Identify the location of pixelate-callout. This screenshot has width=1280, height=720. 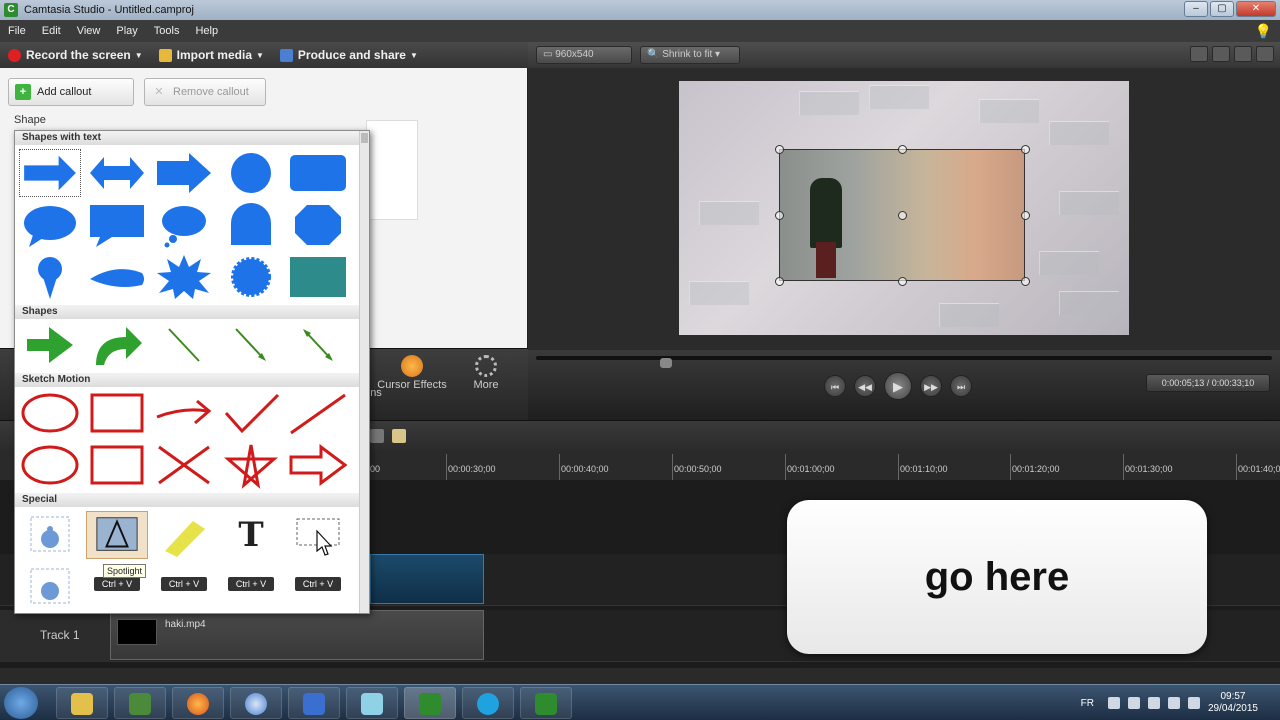
(50, 587).